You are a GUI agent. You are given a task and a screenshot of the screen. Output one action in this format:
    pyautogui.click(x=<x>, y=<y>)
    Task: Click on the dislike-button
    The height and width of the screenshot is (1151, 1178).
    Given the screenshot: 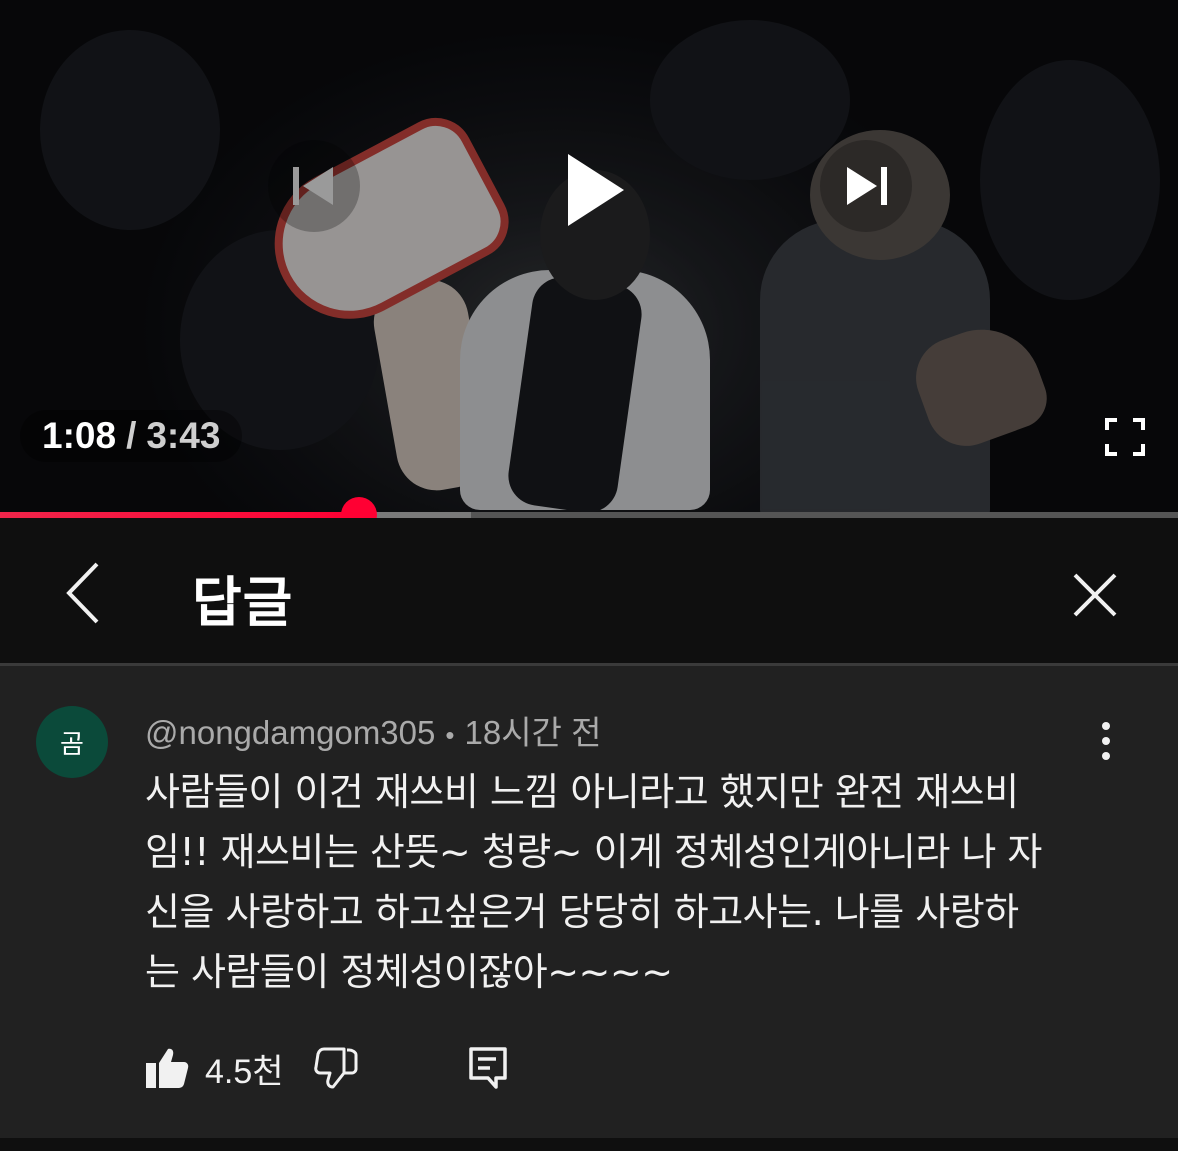 What is the action you would take?
    pyautogui.click(x=335, y=1068)
    